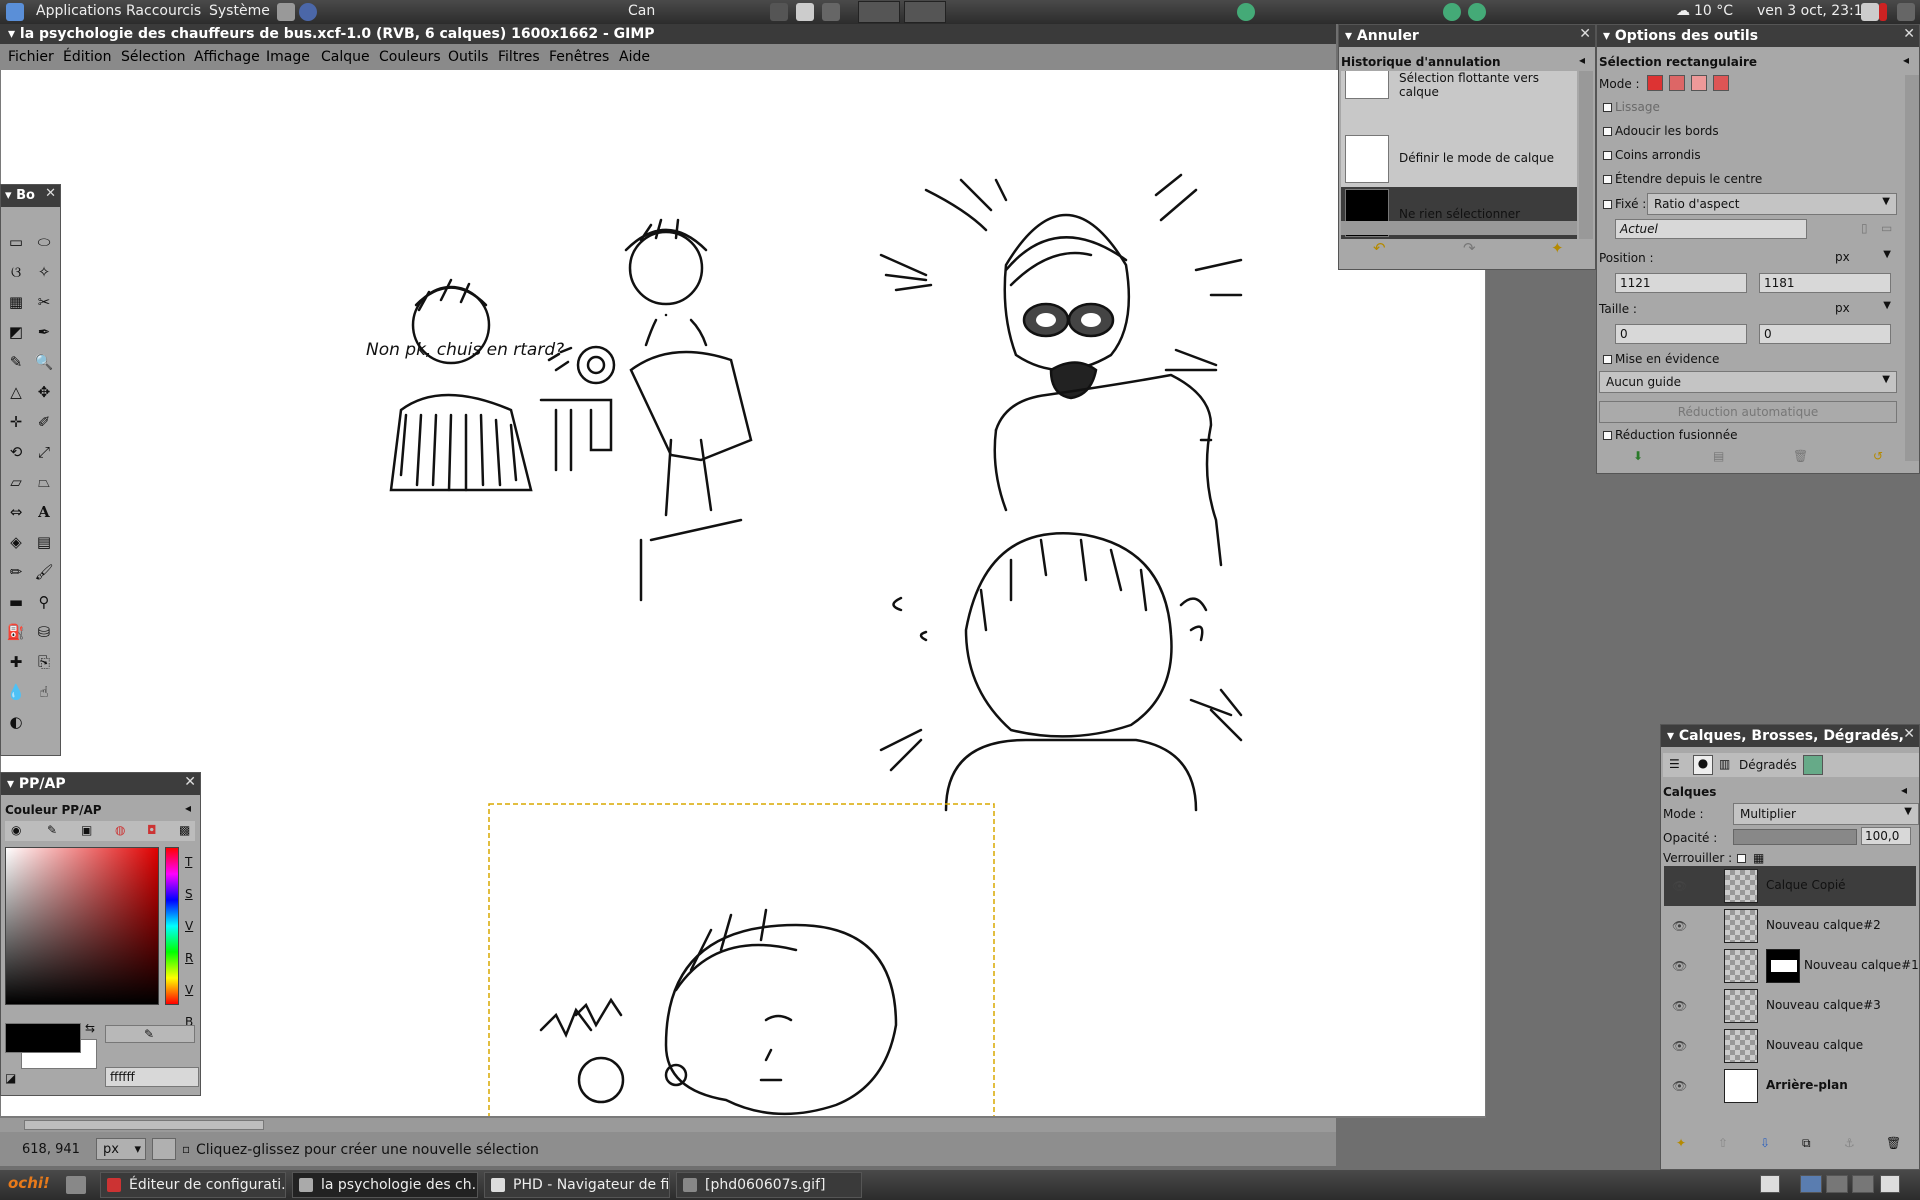  What do you see at coordinates (184, 830) in the screenshot?
I see `scale-selector-icon: ▩` at bounding box center [184, 830].